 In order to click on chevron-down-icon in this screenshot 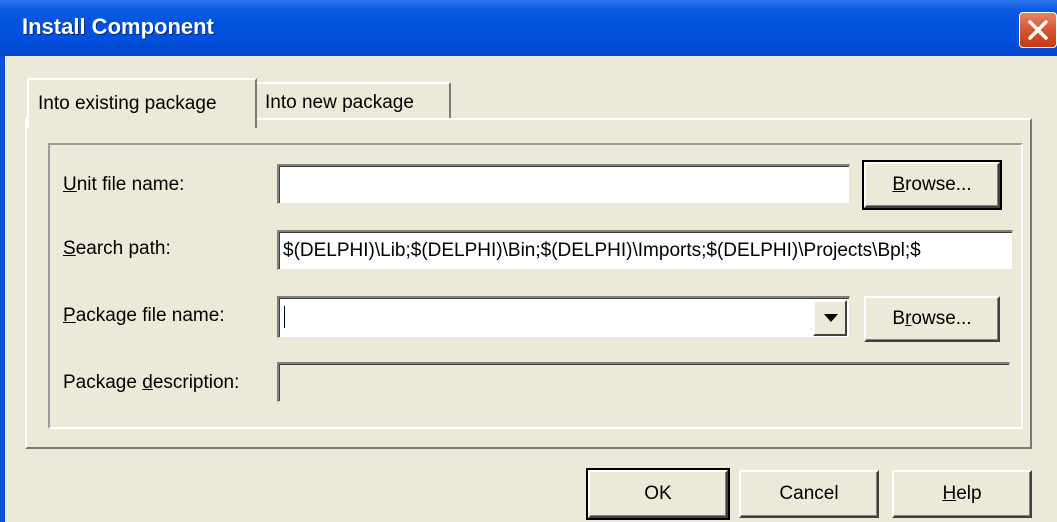, I will do `click(831, 318)`.